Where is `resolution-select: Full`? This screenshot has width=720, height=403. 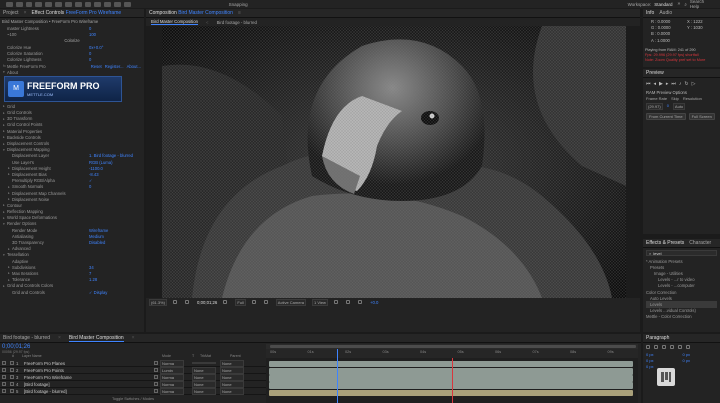 resolution-select: Full is located at coordinates (240, 302).